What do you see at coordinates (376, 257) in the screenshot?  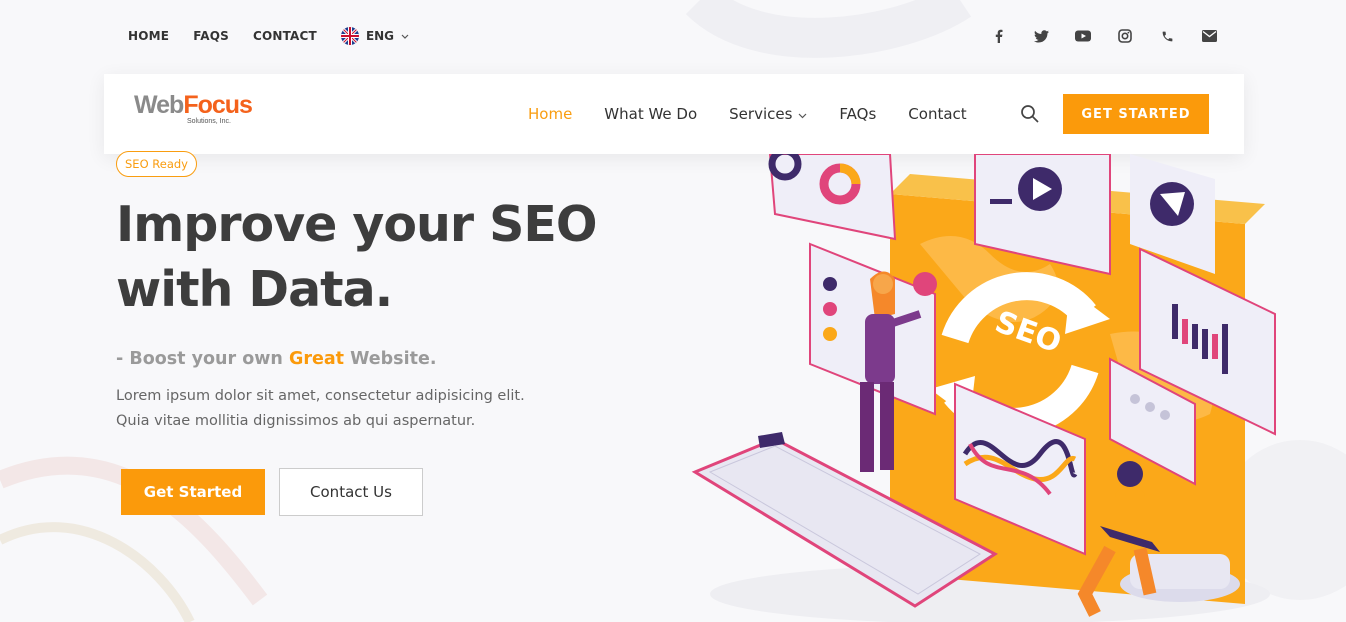 I see `hero-headline: Improve your SEO with Data.` at bounding box center [376, 257].